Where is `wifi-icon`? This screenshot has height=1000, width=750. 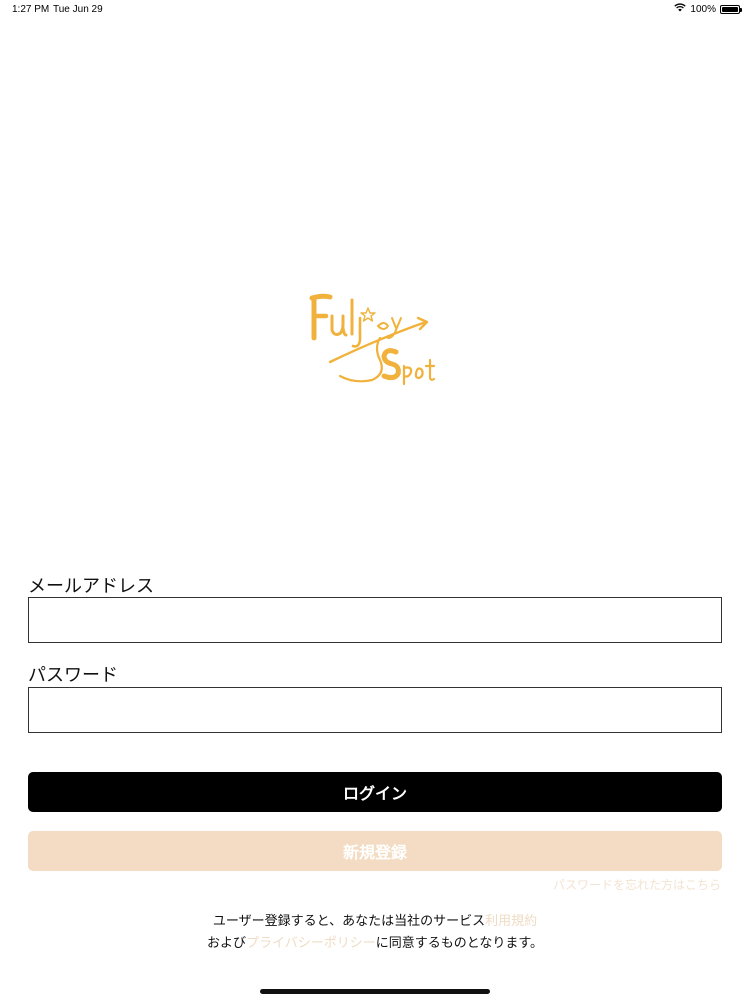 wifi-icon is located at coordinates (680, 9).